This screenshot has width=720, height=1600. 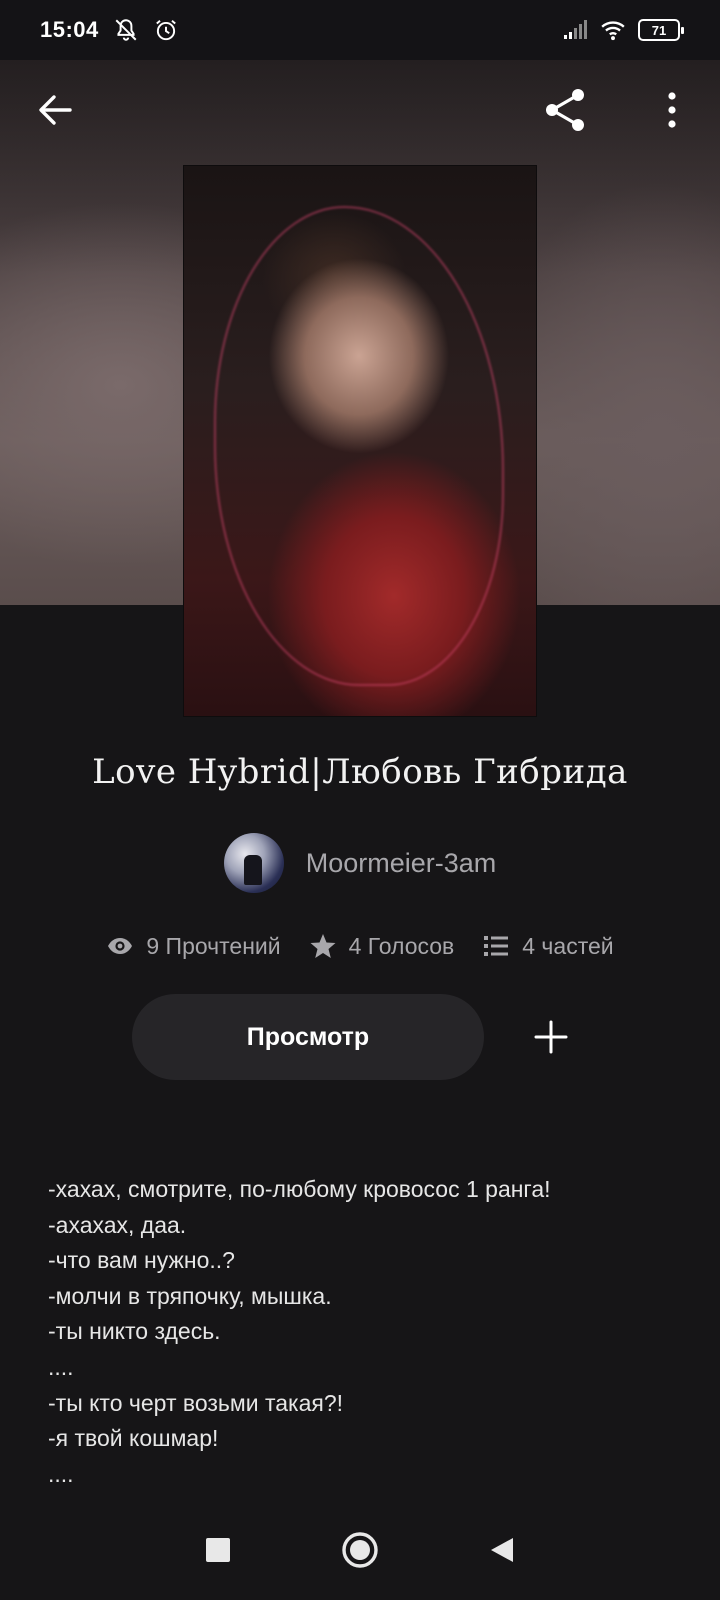 What do you see at coordinates (575, 29) in the screenshot?
I see `signal-icon` at bounding box center [575, 29].